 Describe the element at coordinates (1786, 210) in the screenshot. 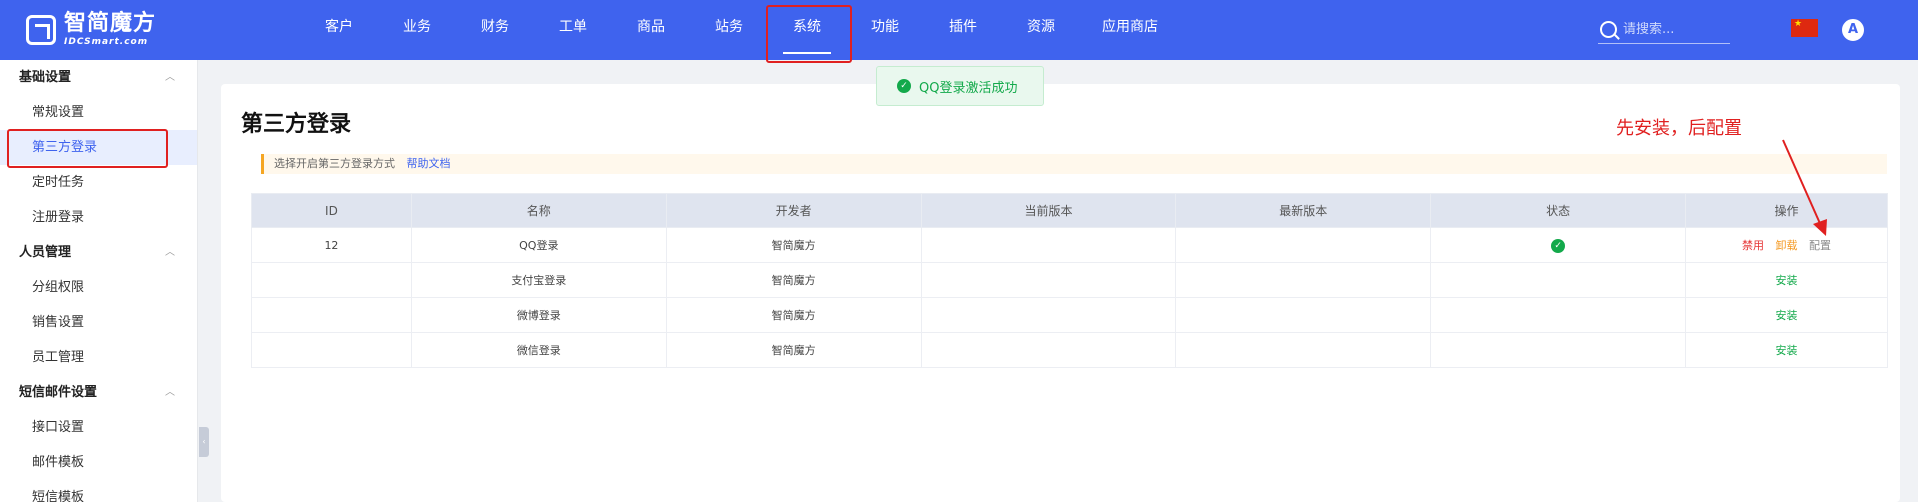

I see `column-header-actions: 操作` at that location.